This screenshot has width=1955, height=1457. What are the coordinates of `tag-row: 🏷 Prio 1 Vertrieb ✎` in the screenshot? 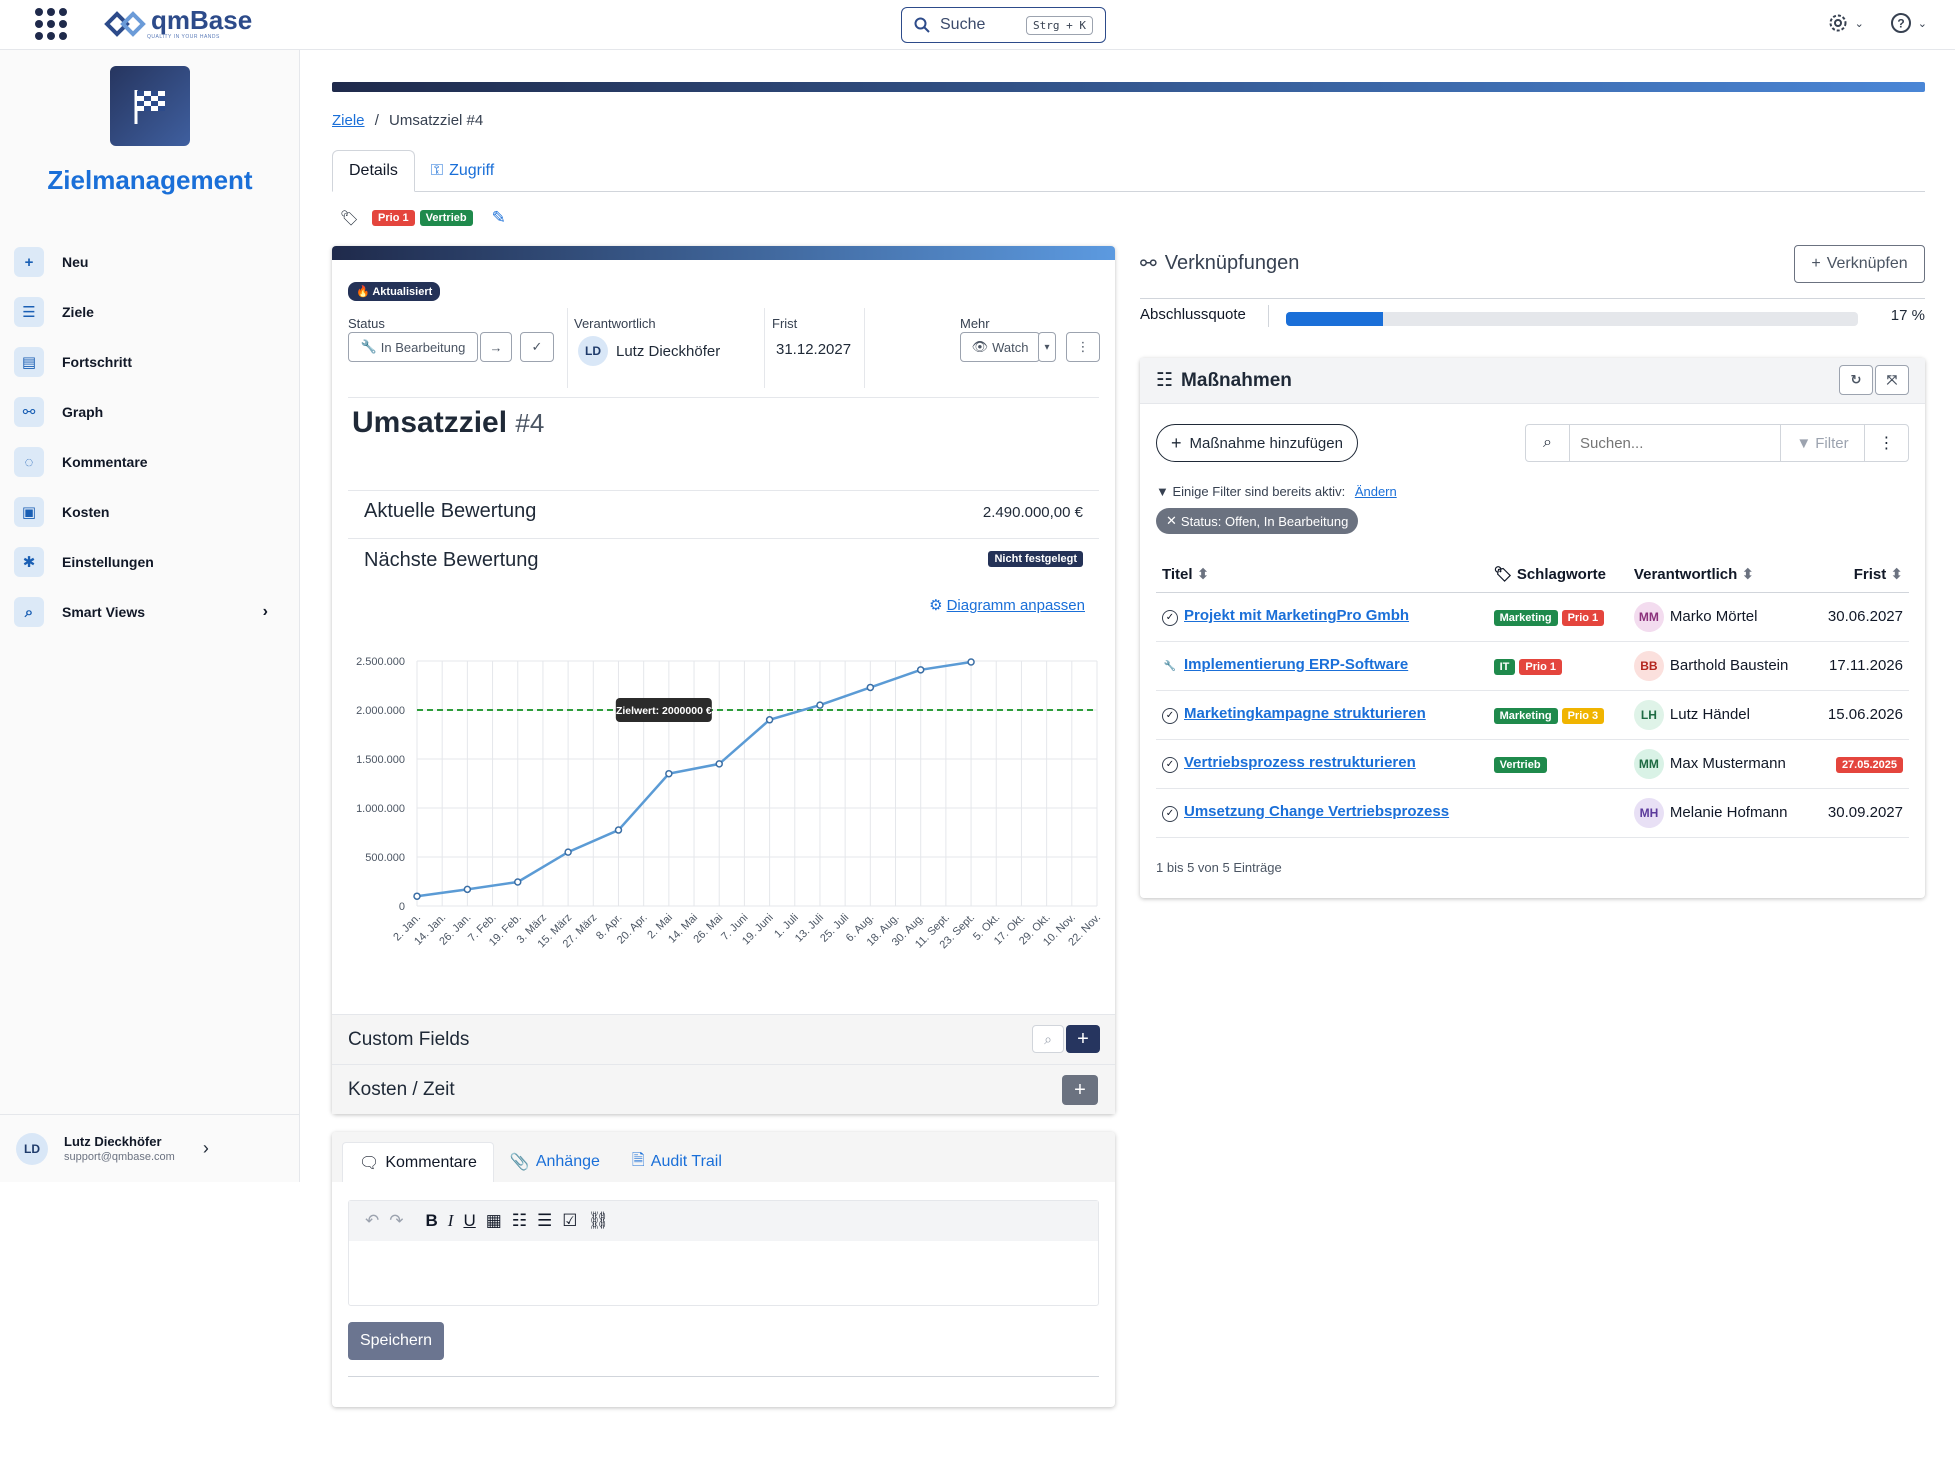 It's located at (423, 218).